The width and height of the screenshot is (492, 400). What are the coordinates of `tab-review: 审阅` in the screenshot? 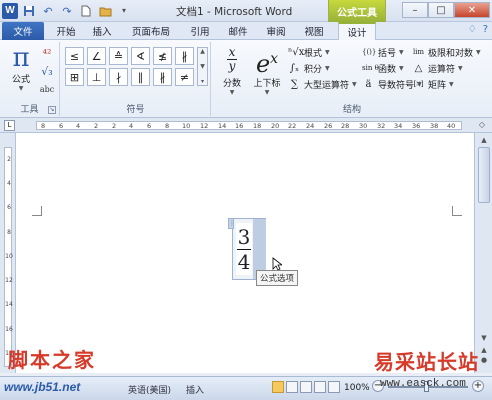 It's located at (276, 31).